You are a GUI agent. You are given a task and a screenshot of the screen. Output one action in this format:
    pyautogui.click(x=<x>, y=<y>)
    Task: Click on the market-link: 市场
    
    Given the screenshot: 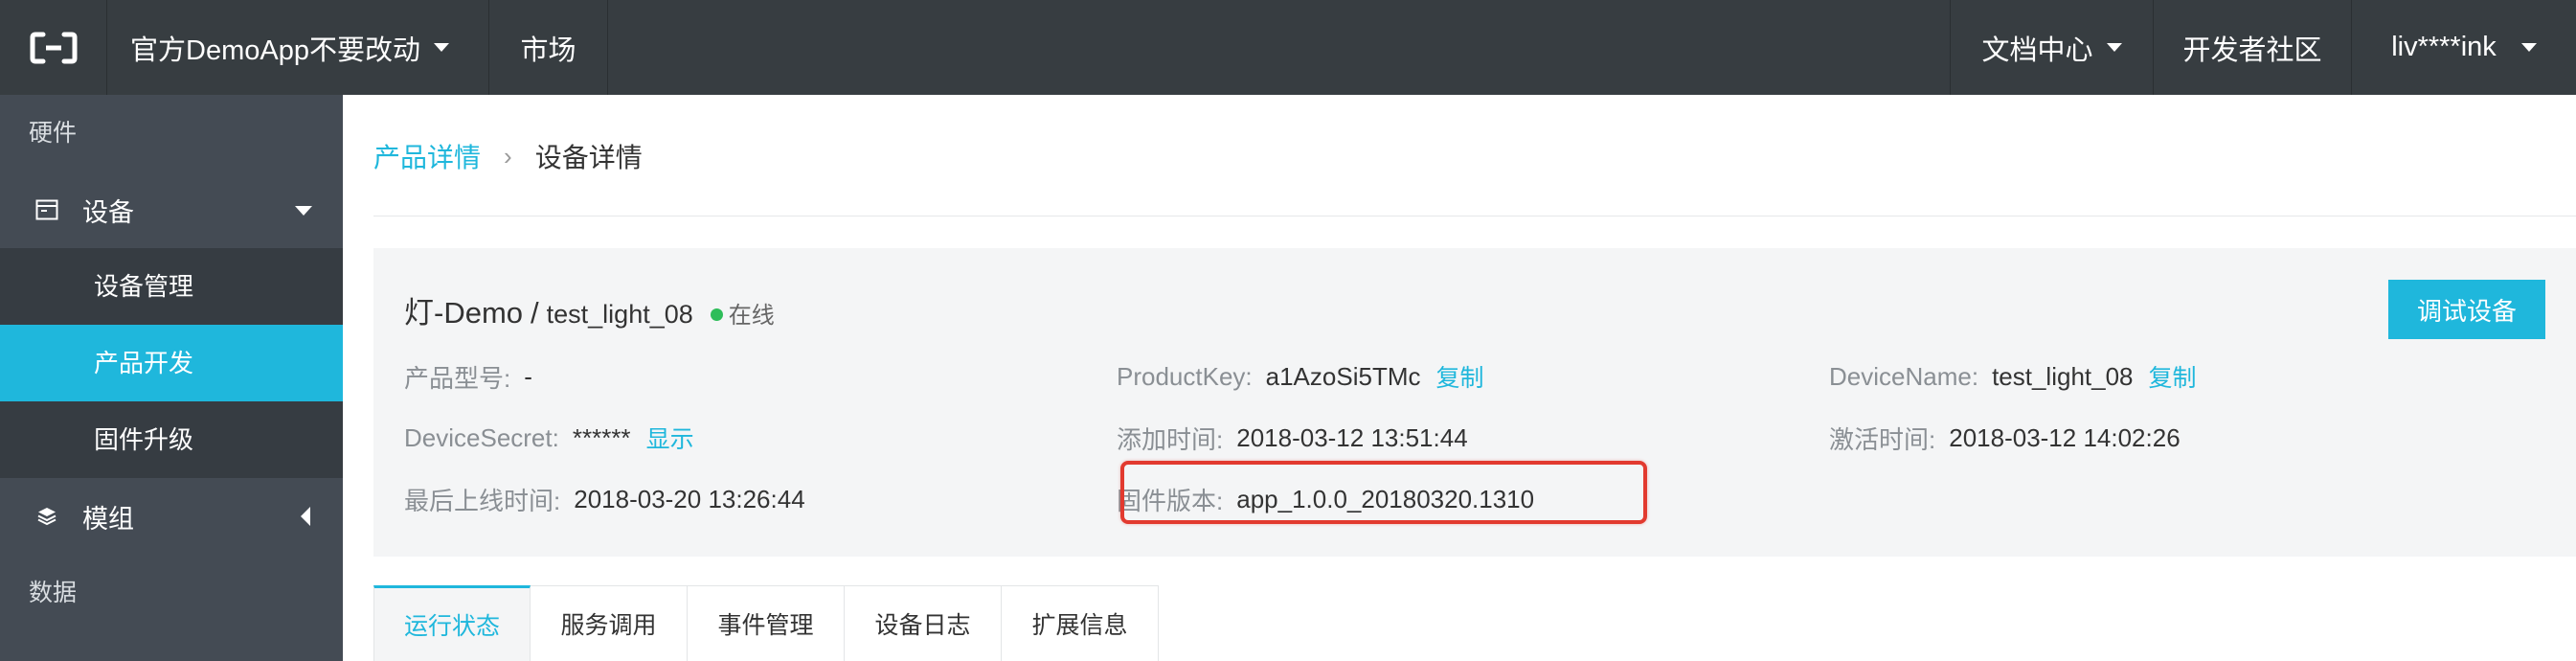 What is the action you would take?
    pyautogui.click(x=548, y=47)
    